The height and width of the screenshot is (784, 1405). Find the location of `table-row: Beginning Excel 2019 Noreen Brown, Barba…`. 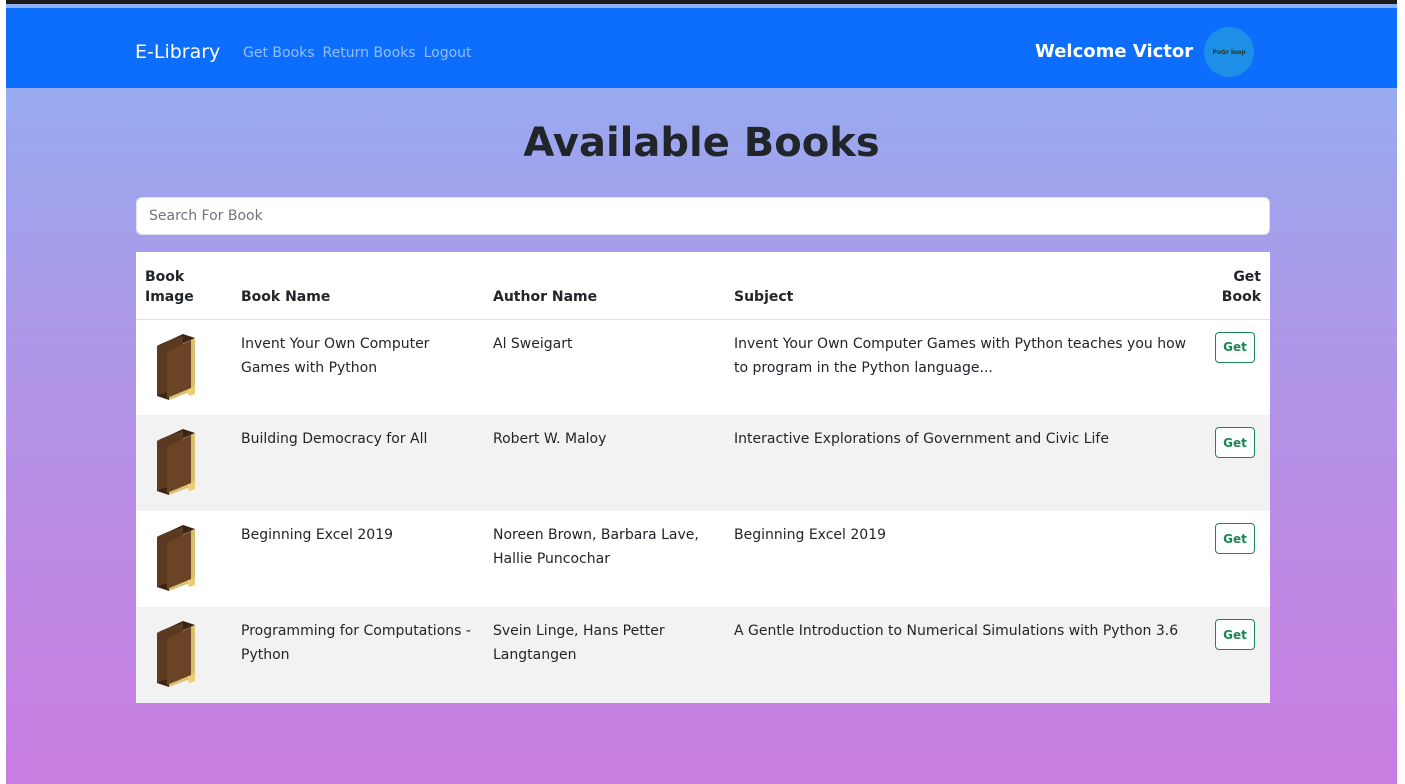

table-row: Beginning Excel 2019 Noreen Brown, Barba… is located at coordinates (703, 559).